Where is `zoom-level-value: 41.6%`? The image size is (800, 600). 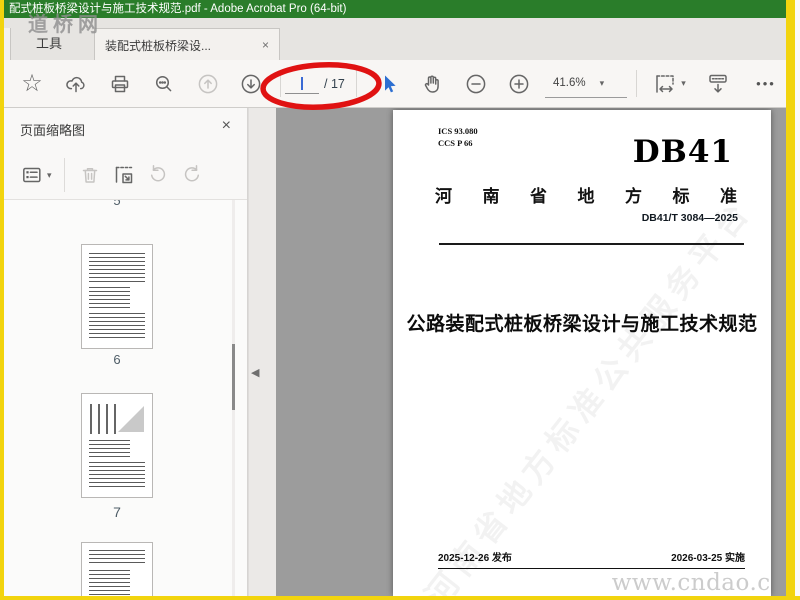 zoom-level-value: 41.6% is located at coordinates (569, 83).